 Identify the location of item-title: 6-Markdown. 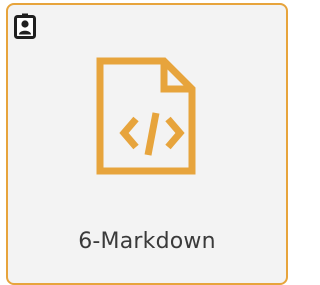
(147, 241).